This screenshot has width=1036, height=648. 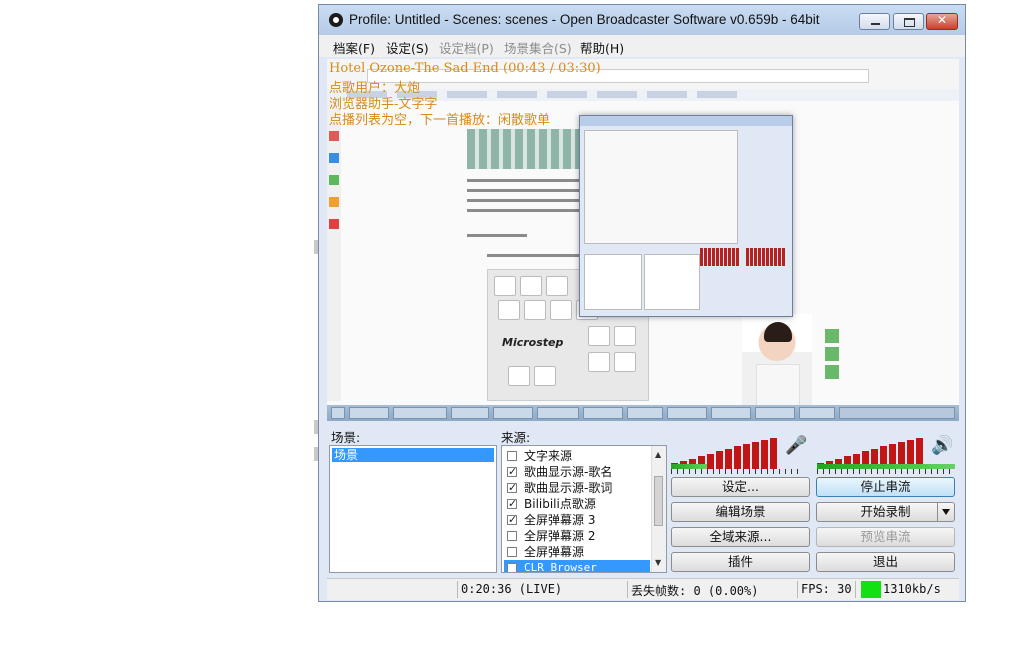 I want to click on scenes-label: 场景:, so click(x=346, y=437).